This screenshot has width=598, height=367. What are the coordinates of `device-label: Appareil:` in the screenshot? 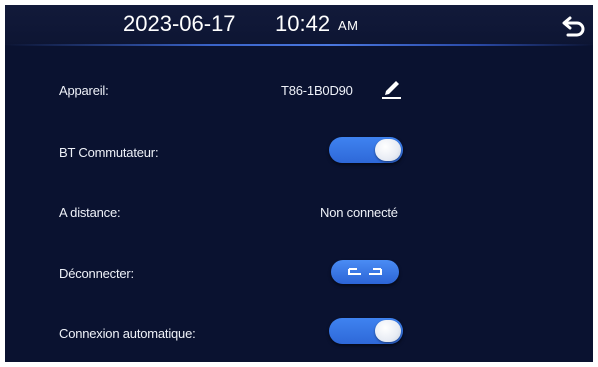 It's located at (84, 90).